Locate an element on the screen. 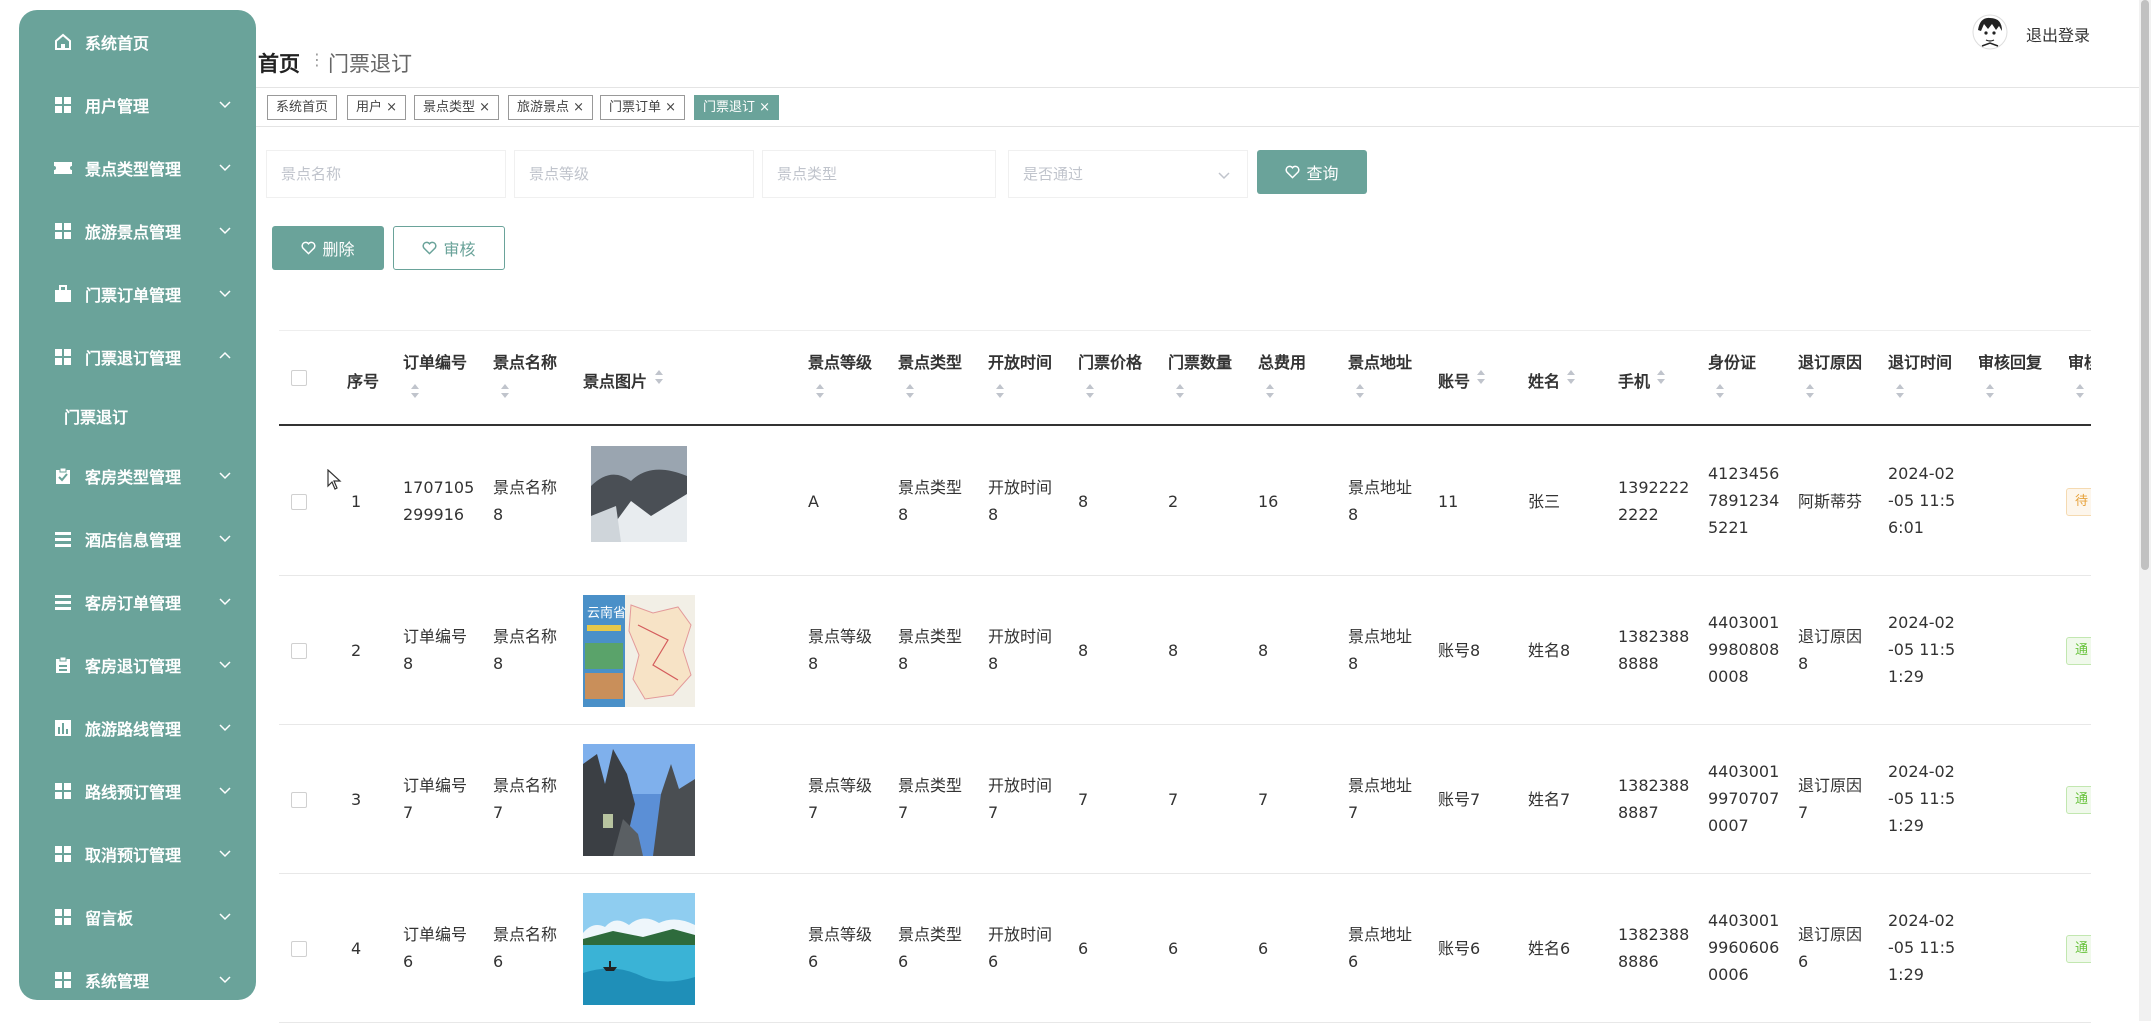  logout-link: 退出登录 is located at coordinates (2058, 34).